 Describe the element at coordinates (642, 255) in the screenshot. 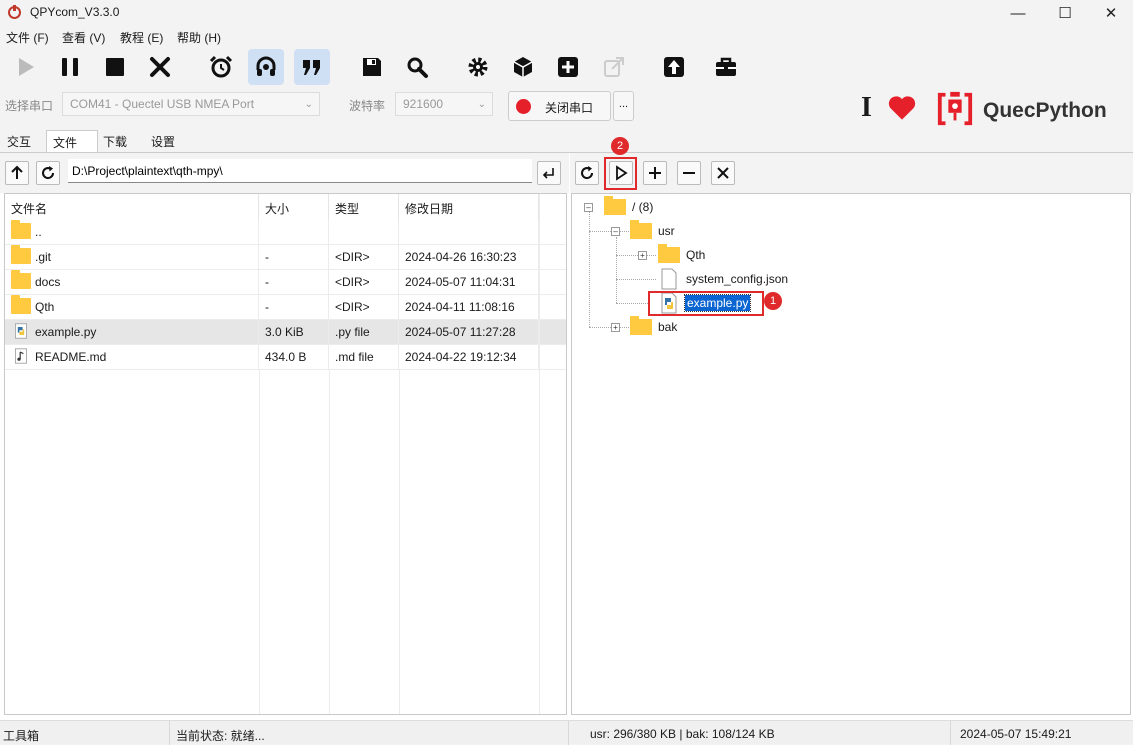

I see `expand-qth-icon: +` at that location.